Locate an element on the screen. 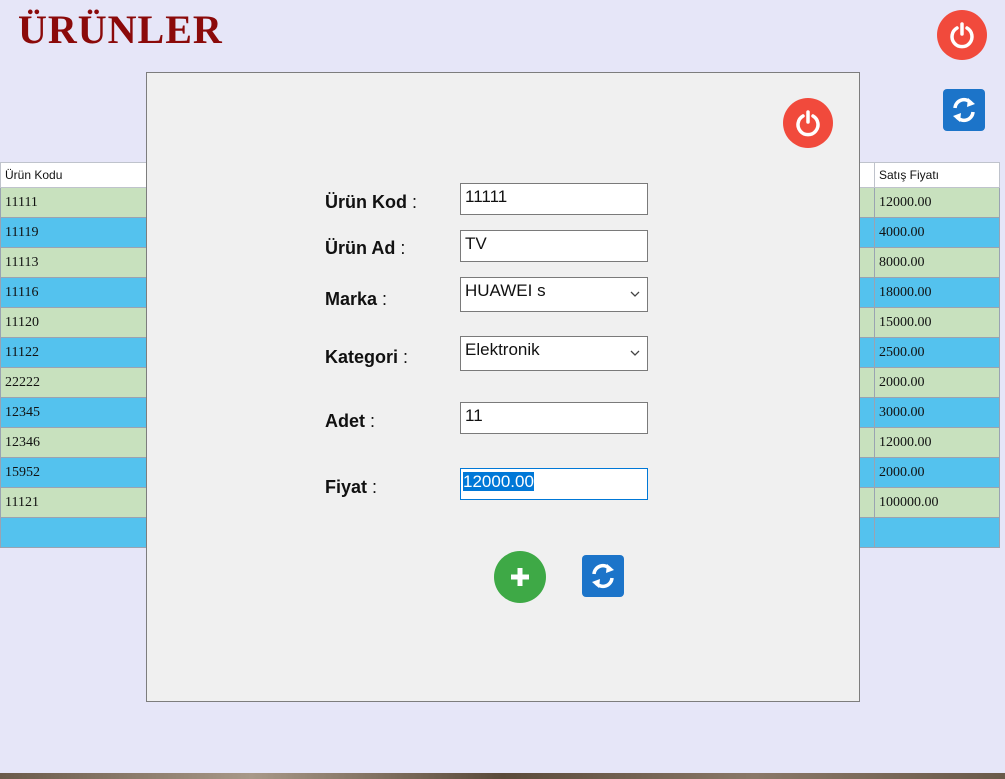  table-row: 12346 is located at coordinates (74, 442).